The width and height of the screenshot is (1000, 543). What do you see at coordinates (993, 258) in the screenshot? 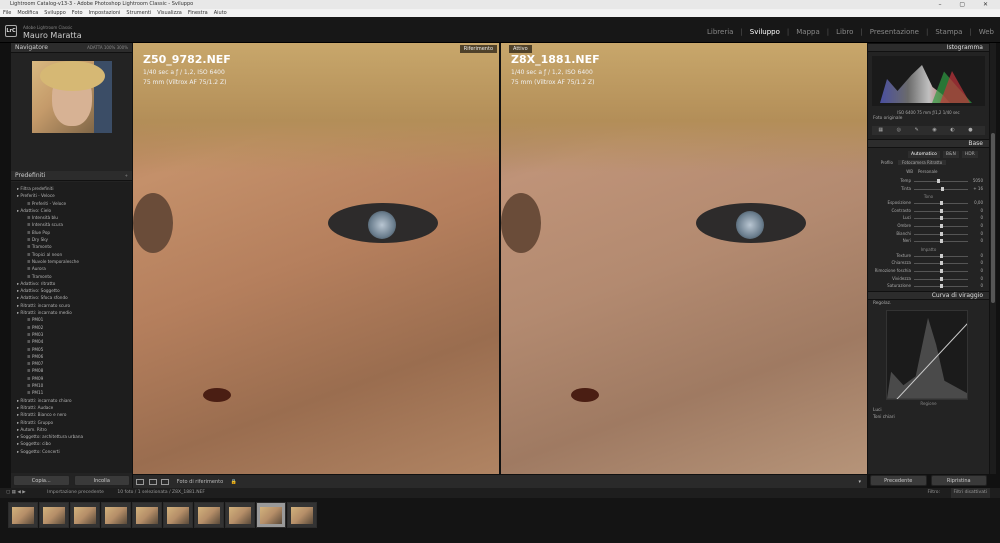
I see `right-scrollbar` at bounding box center [993, 258].